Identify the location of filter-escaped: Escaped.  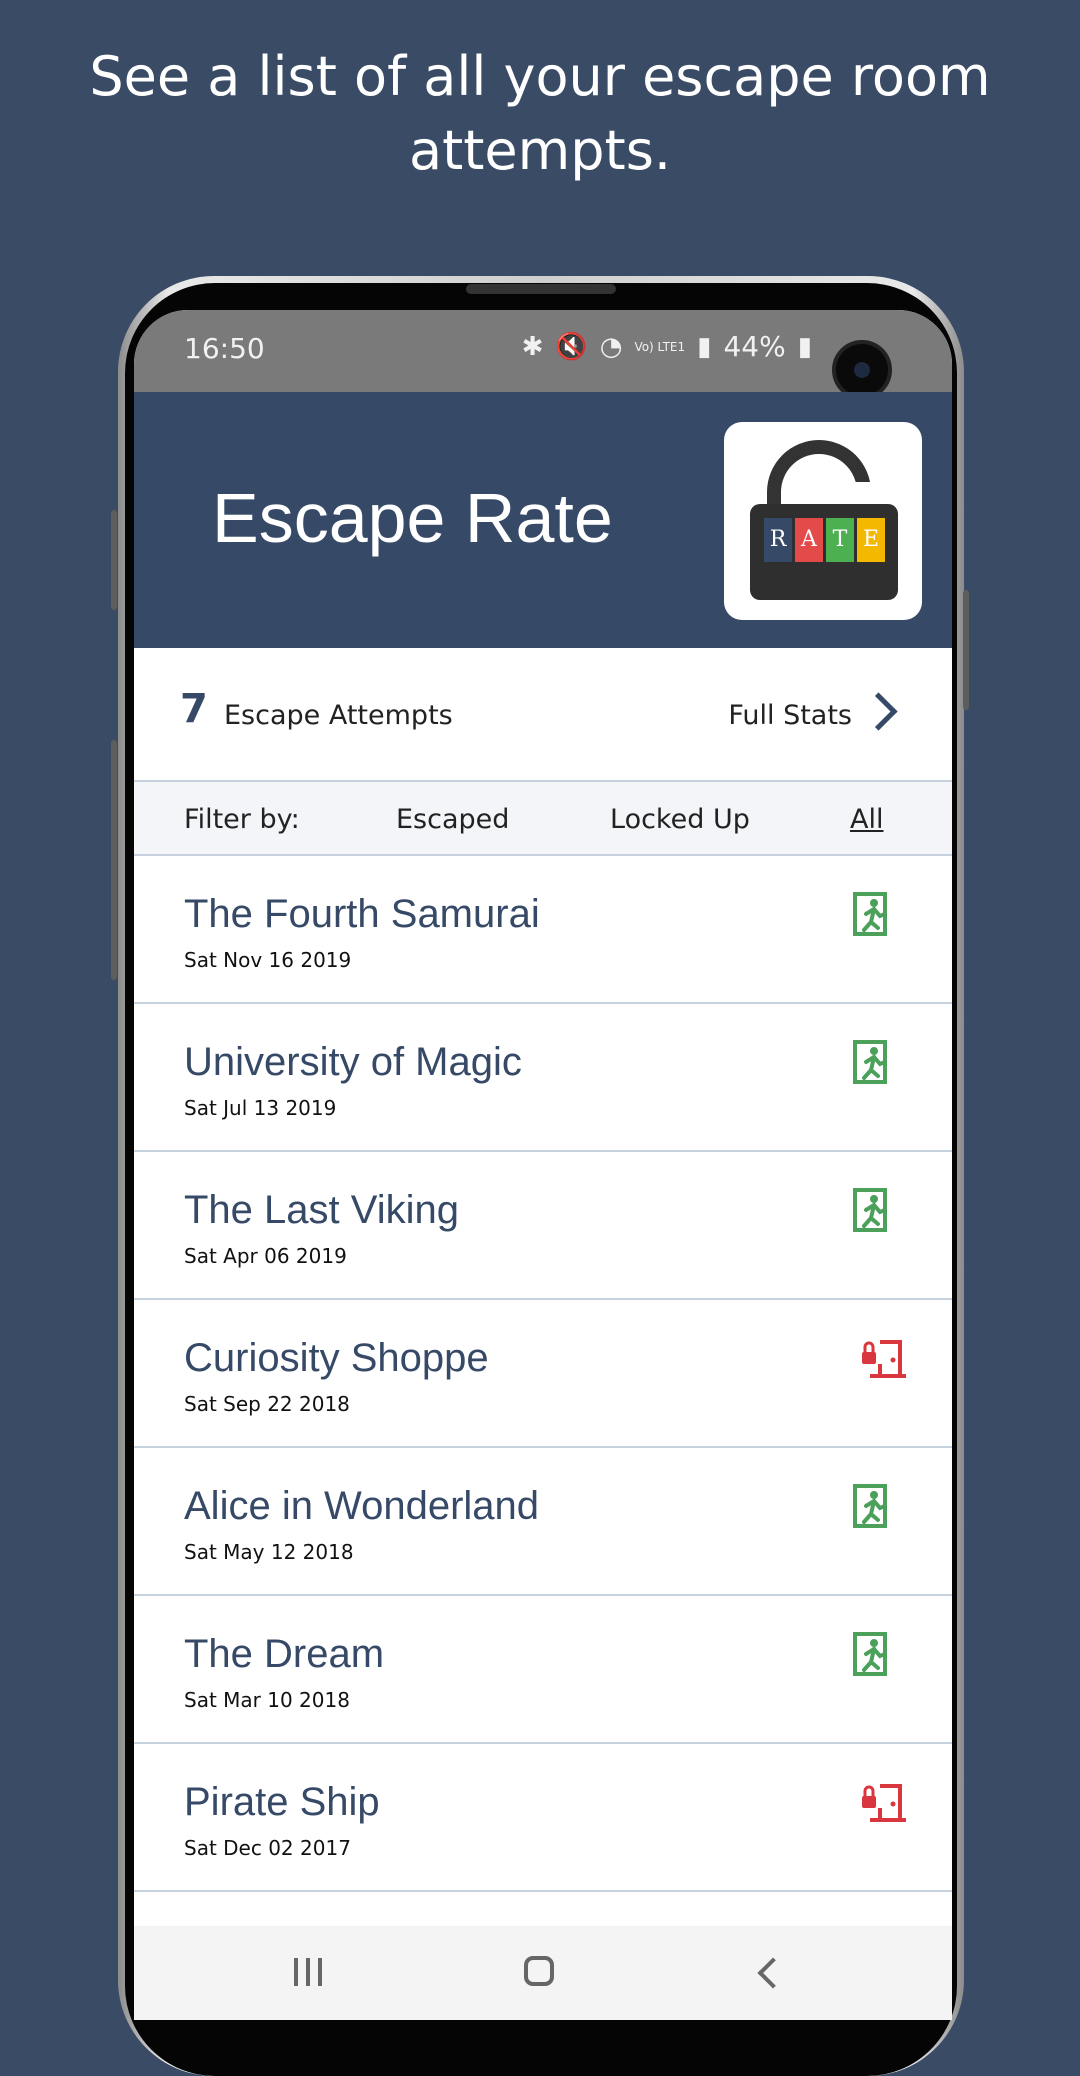
(452, 819).